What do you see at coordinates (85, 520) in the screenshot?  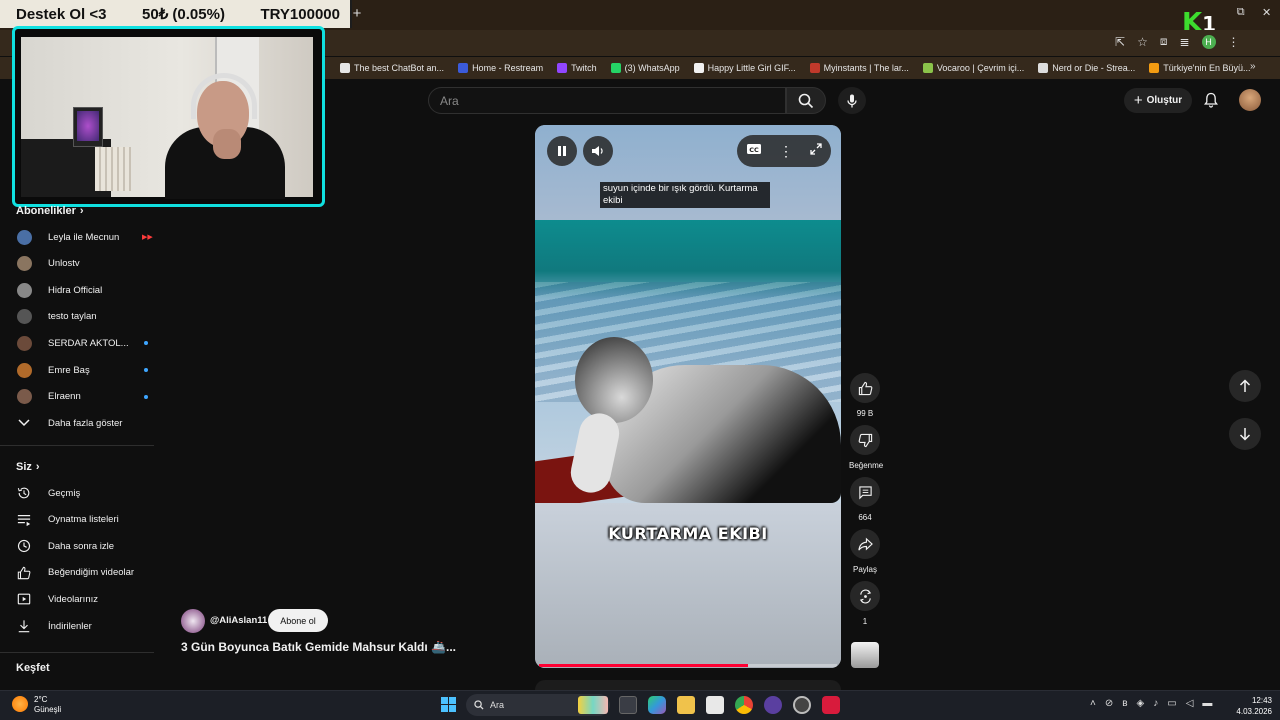 I see `sidebar-item-playlist: Oynatma listeleri` at bounding box center [85, 520].